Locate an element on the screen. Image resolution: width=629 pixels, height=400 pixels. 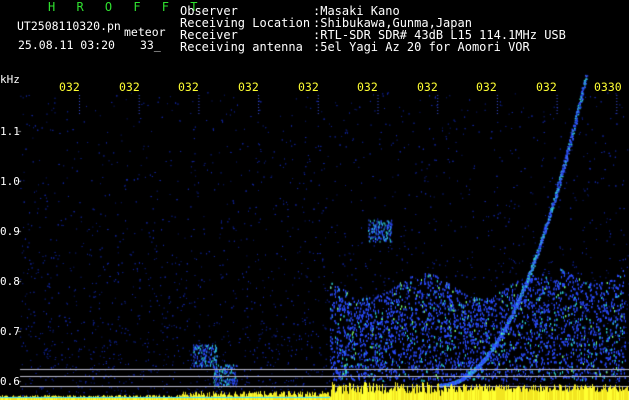
event-count: 33_ is located at coordinates (150, 45).